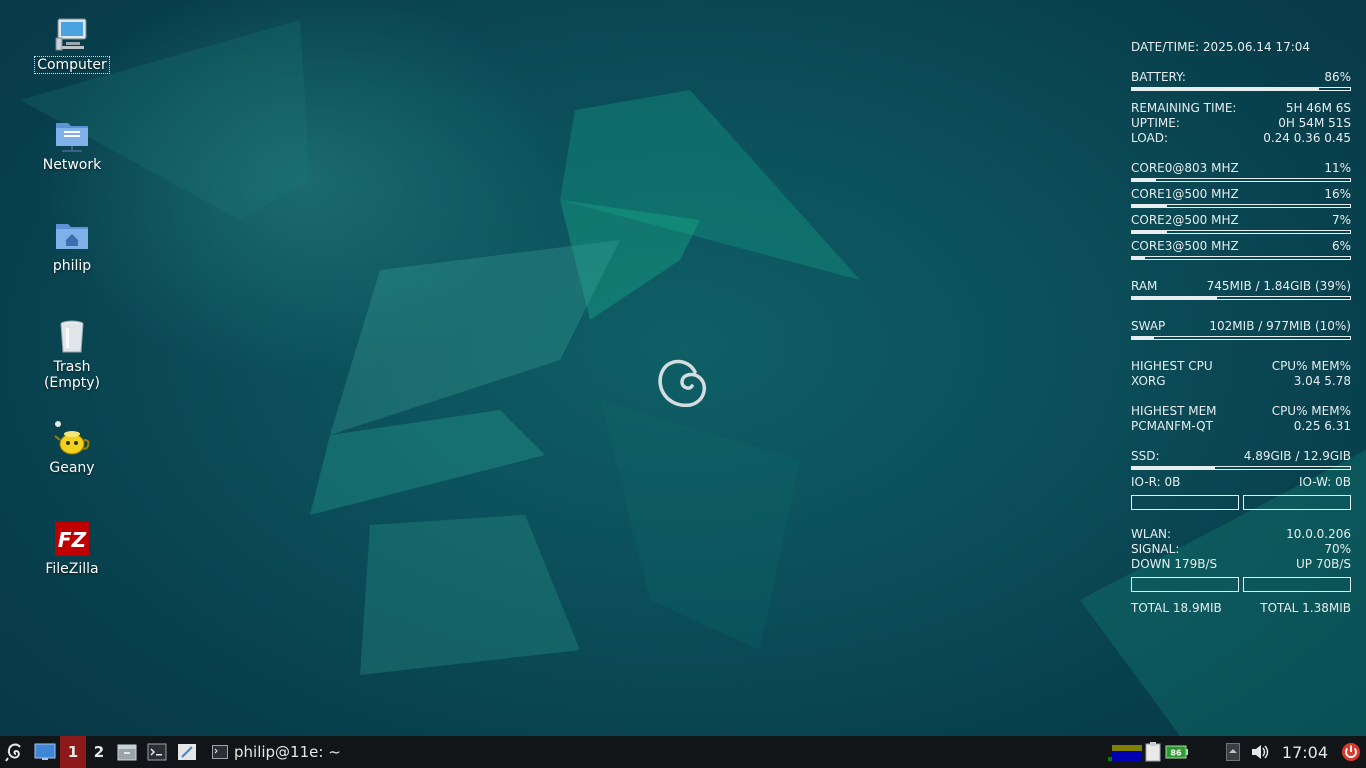  I want to click on clock-text: 17:04, so click(1304, 752).